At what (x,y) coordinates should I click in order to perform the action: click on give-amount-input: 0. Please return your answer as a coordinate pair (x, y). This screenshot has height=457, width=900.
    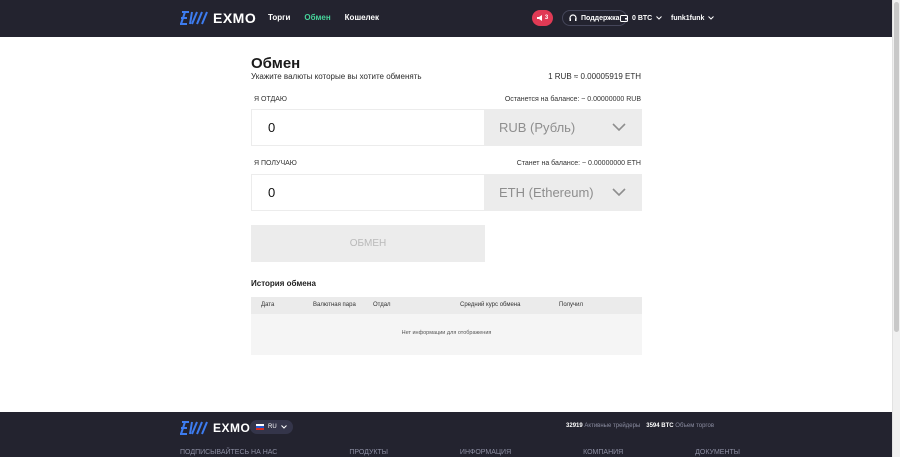
    Looking at the image, I should click on (368, 127).